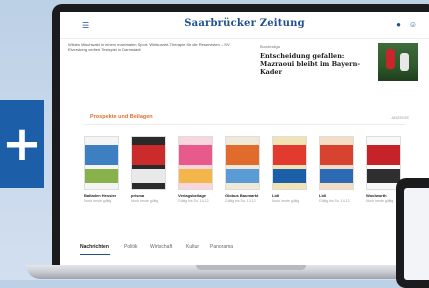  What do you see at coordinates (161, 247) in the screenshot?
I see `tab-wirtschaft: Wirtschaft` at bounding box center [161, 247].